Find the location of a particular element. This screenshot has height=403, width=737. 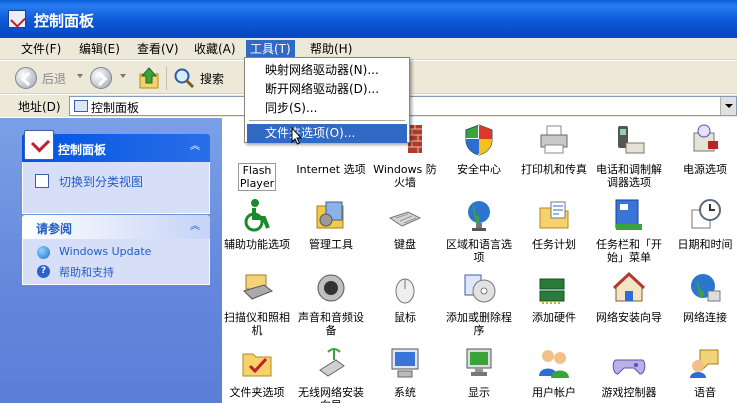

cp-item-network-connections: 网络连接 is located at coordinates (703, 297).